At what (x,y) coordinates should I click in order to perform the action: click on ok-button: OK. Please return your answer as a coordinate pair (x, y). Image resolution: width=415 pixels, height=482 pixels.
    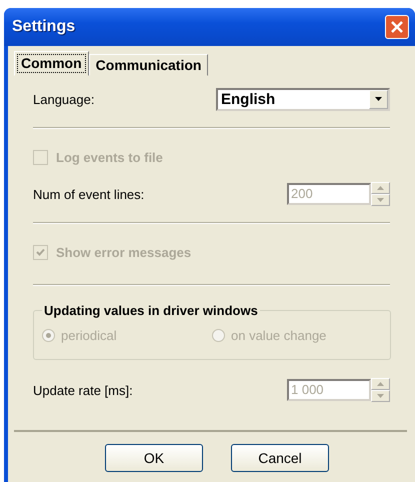
    Looking at the image, I should click on (154, 458).